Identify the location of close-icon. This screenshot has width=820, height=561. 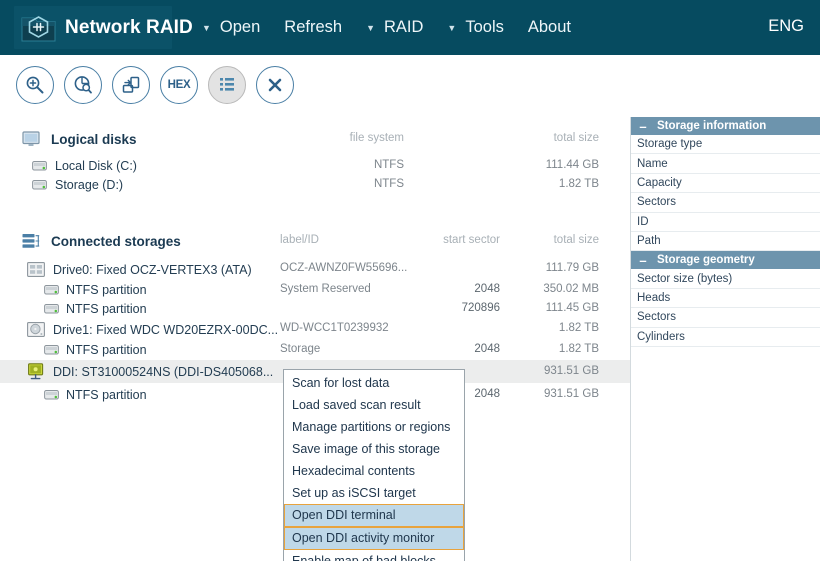
(275, 85).